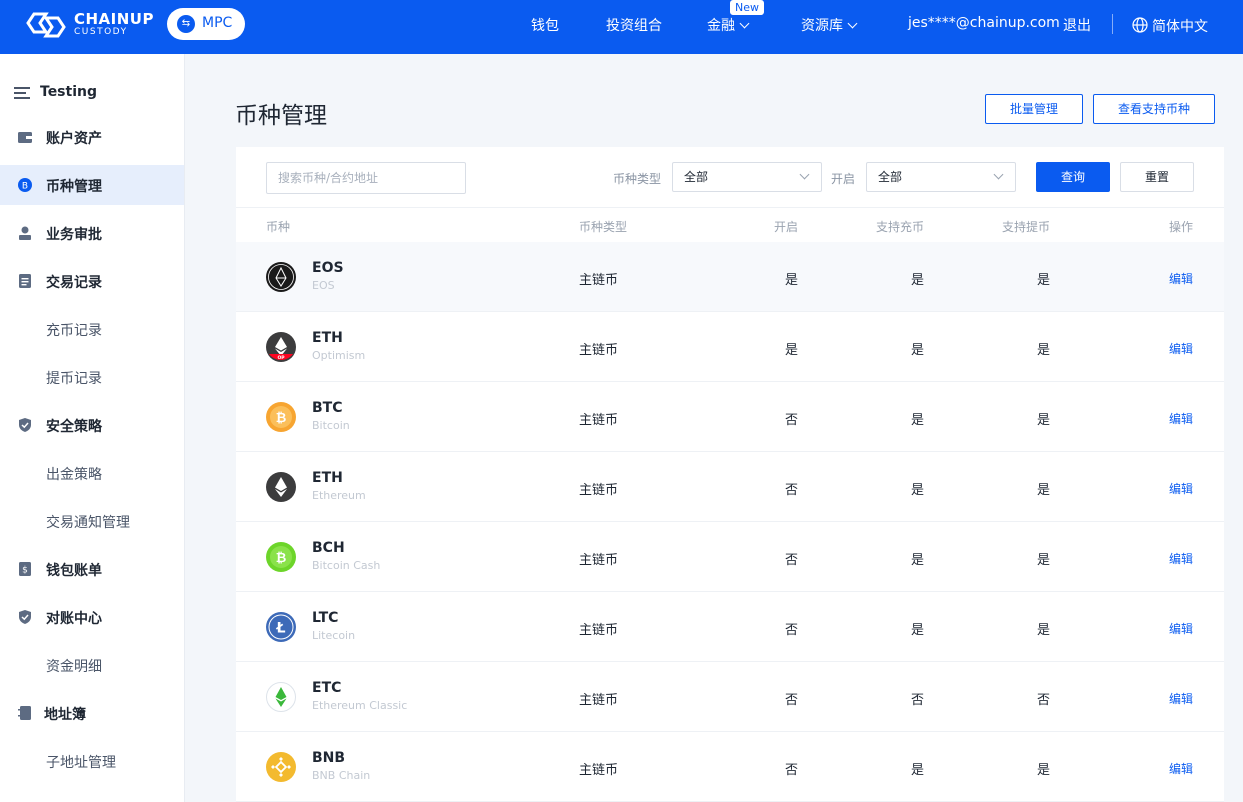 The image size is (1243, 802). What do you see at coordinates (186, 24) in the screenshot?
I see `swap-icon: ⇆` at bounding box center [186, 24].